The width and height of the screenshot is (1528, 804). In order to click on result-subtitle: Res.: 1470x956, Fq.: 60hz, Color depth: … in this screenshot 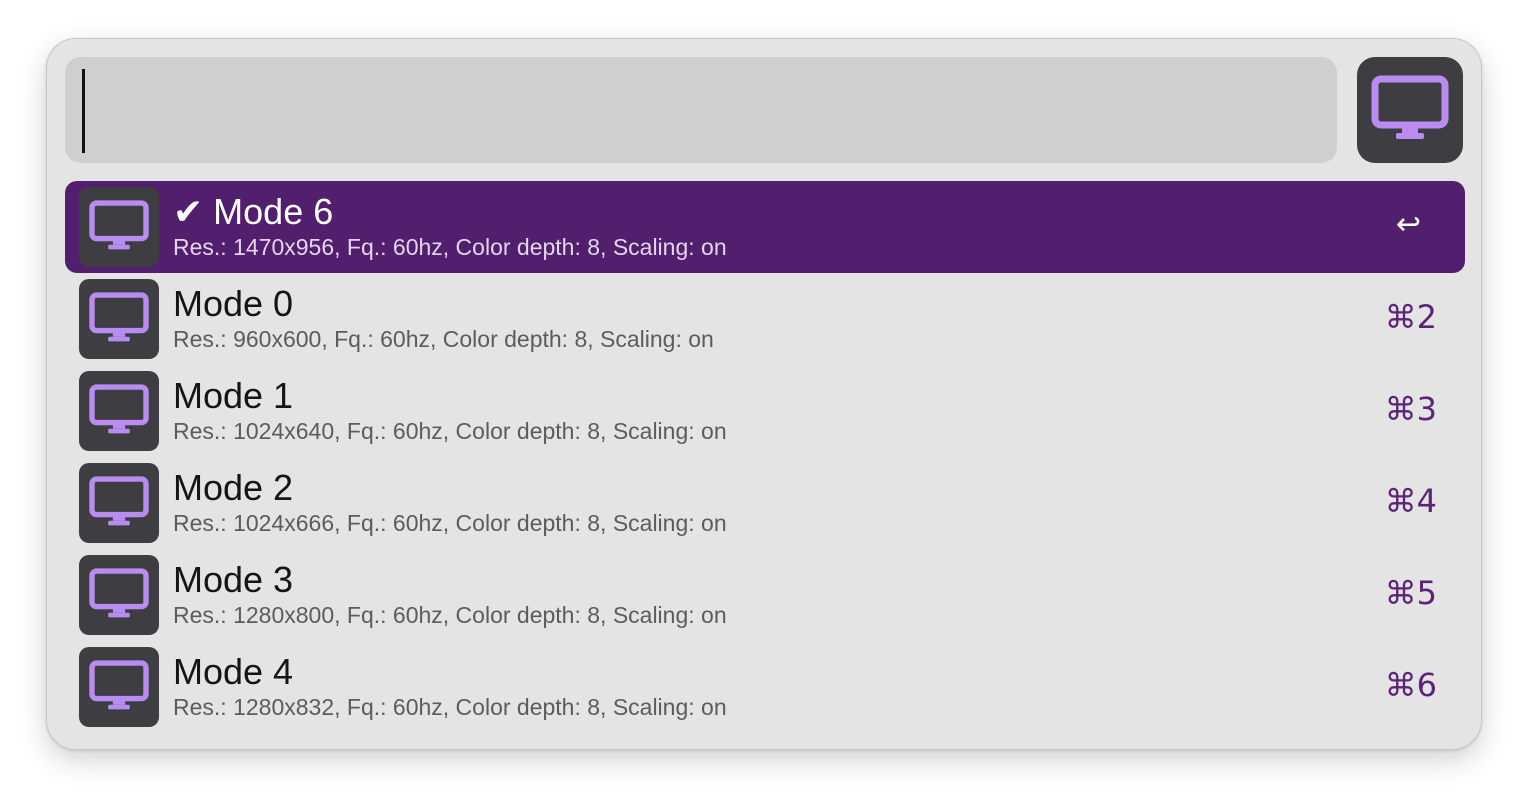, I will do `click(450, 247)`.